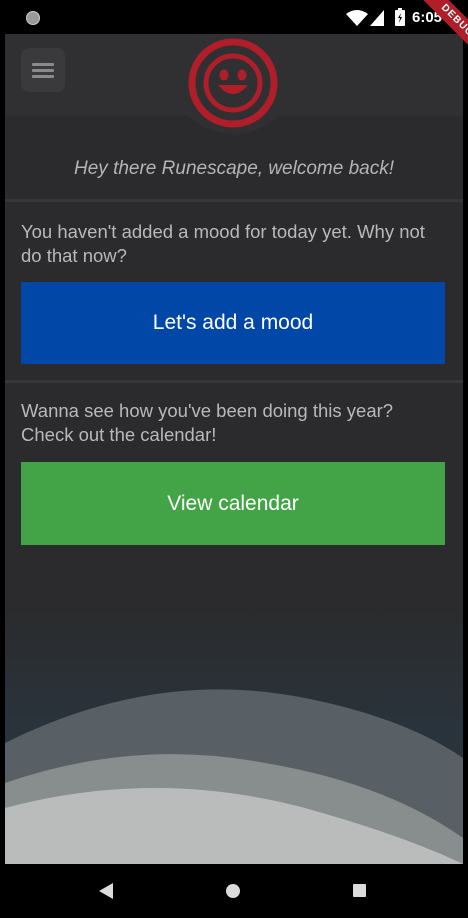 The width and height of the screenshot is (468, 918). What do you see at coordinates (400, 17) in the screenshot?
I see `battery-icon` at bounding box center [400, 17].